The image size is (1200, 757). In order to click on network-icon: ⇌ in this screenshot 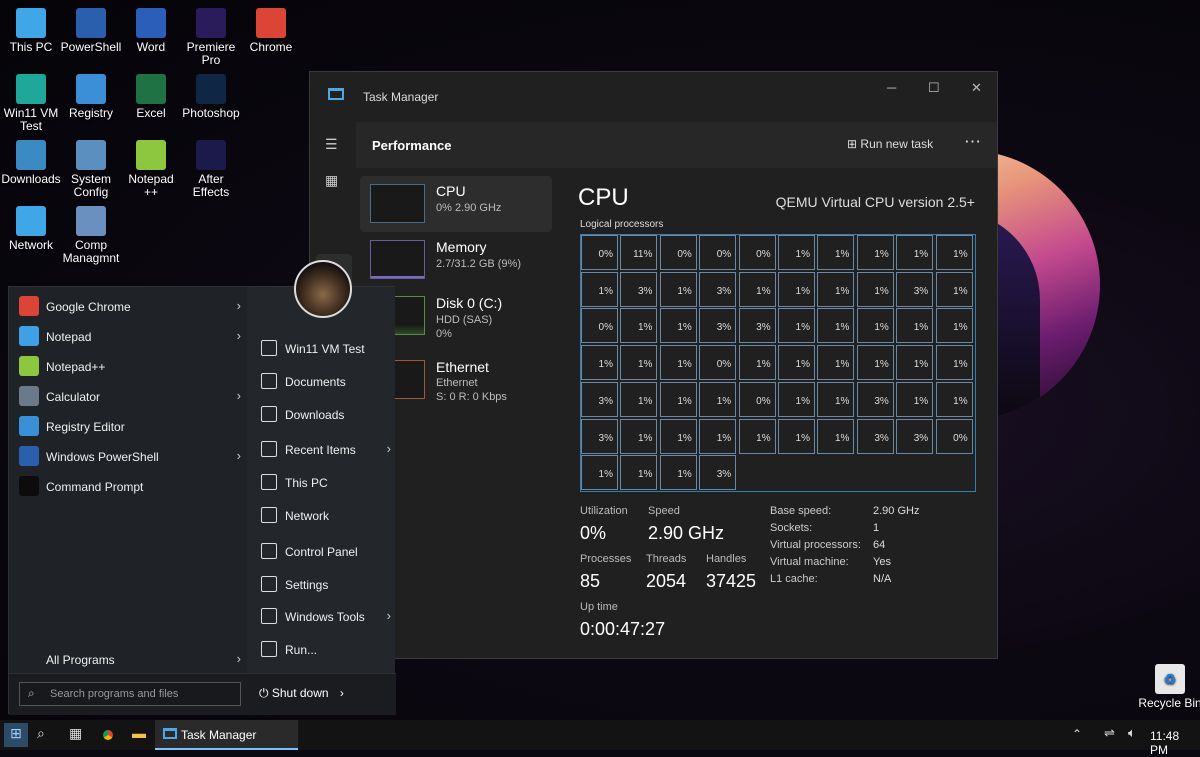, I will do `click(1109, 735)`.